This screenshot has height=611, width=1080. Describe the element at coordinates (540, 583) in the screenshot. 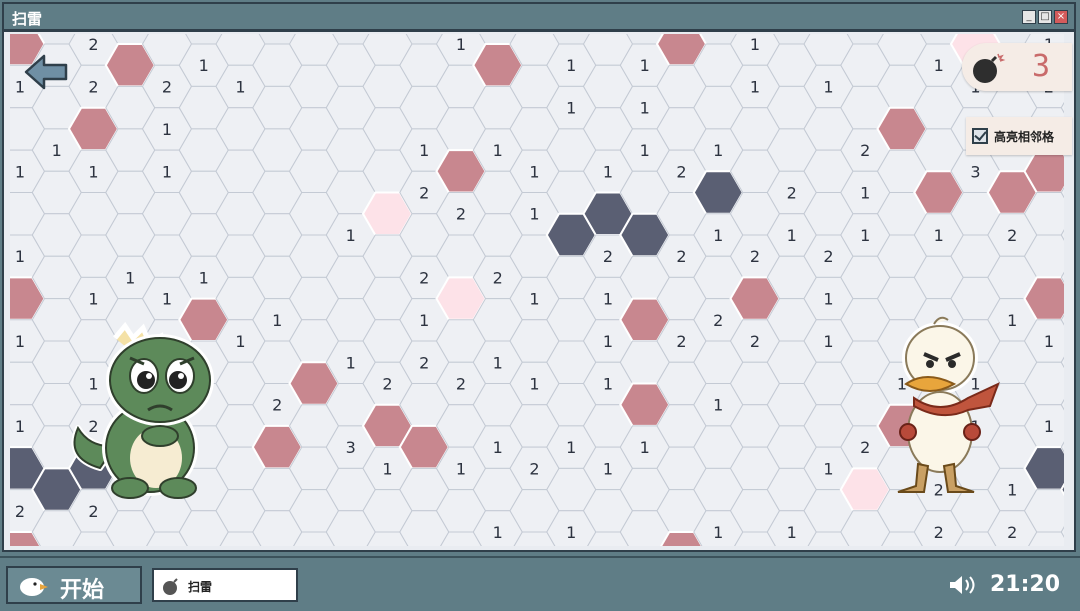

I see `taskbar: 开始 扫雷 21:20` at that location.